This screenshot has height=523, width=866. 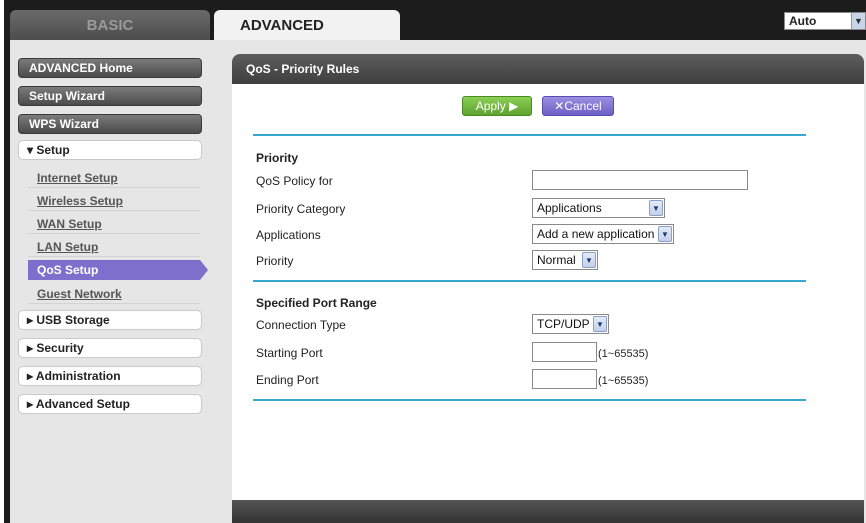 What do you see at coordinates (569, 208) in the screenshot?
I see `priority-category-value: Applications` at bounding box center [569, 208].